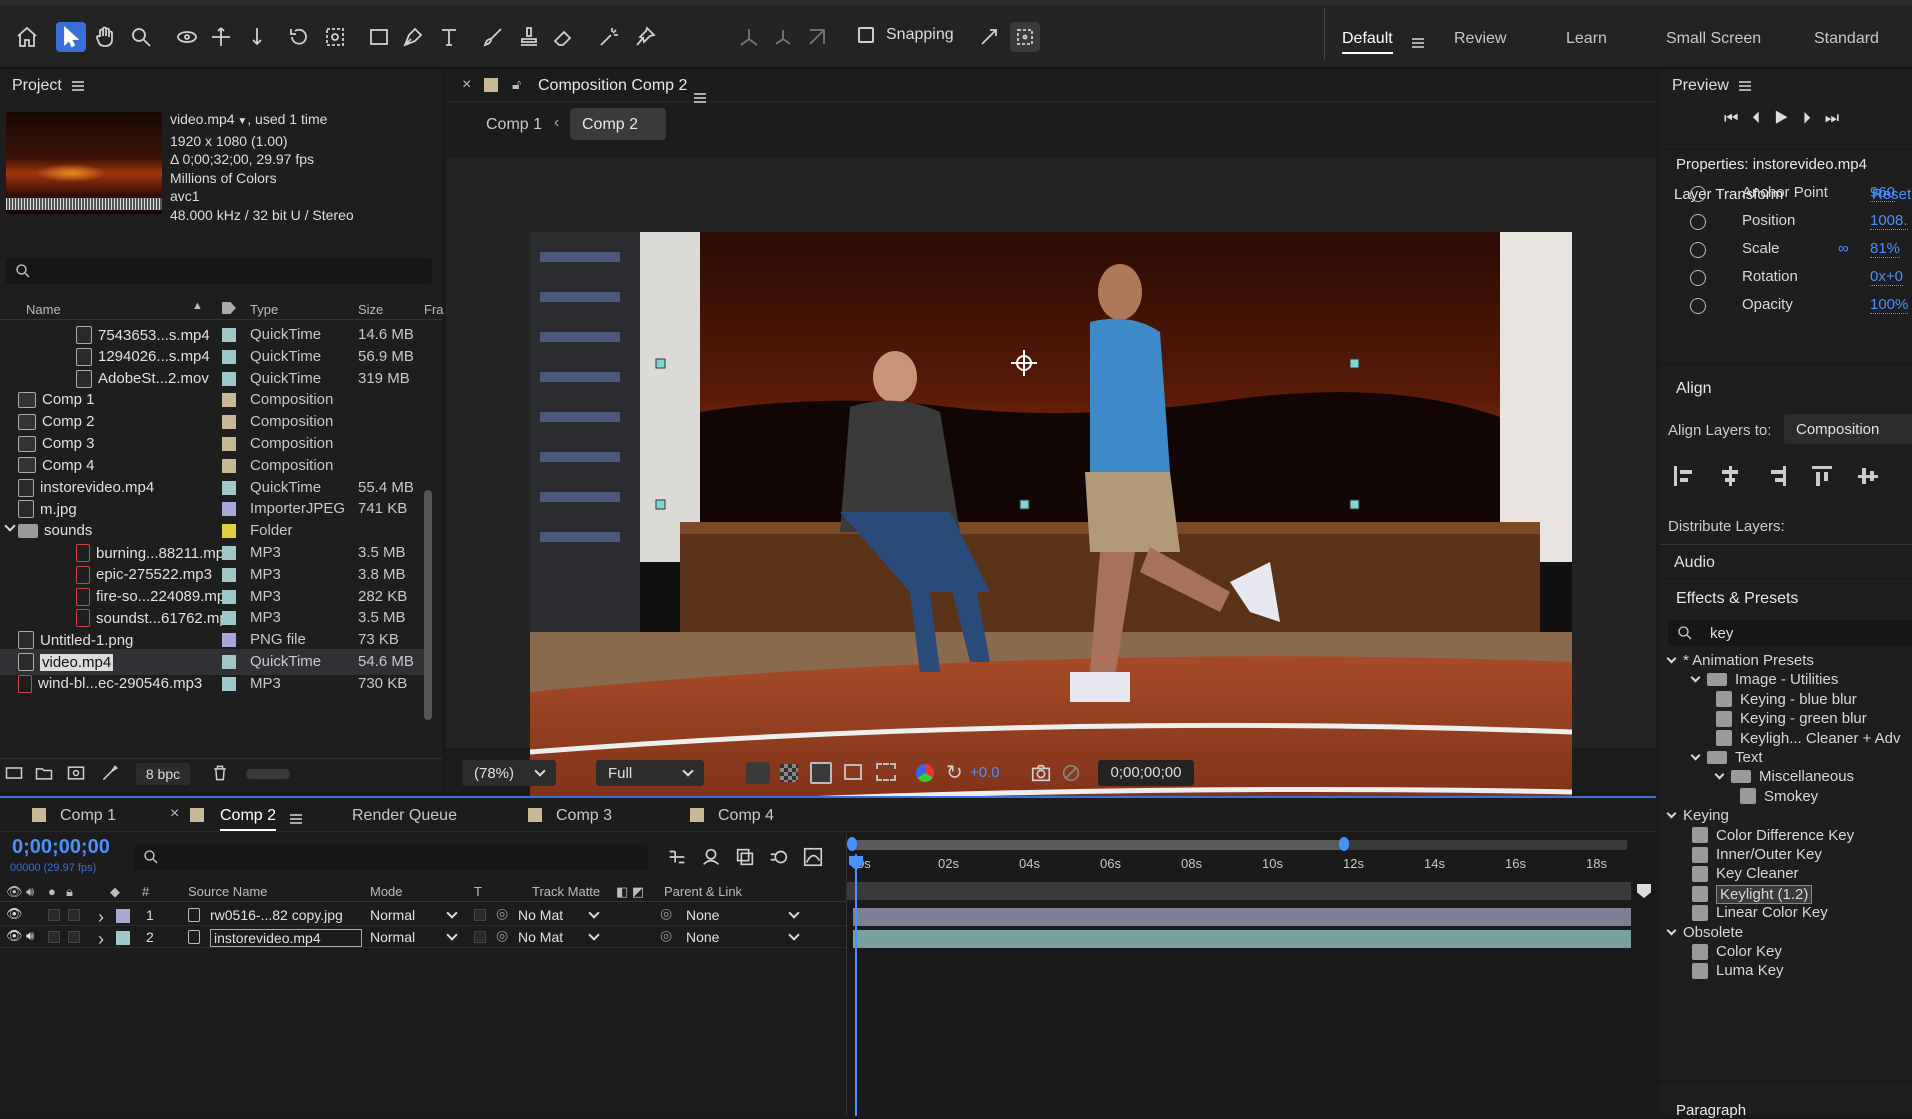 This screenshot has height=1119, width=1912. Describe the element at coordinates (954, 772) in the screenshot. I see `reset-exposure-icon: ↻` at that location.